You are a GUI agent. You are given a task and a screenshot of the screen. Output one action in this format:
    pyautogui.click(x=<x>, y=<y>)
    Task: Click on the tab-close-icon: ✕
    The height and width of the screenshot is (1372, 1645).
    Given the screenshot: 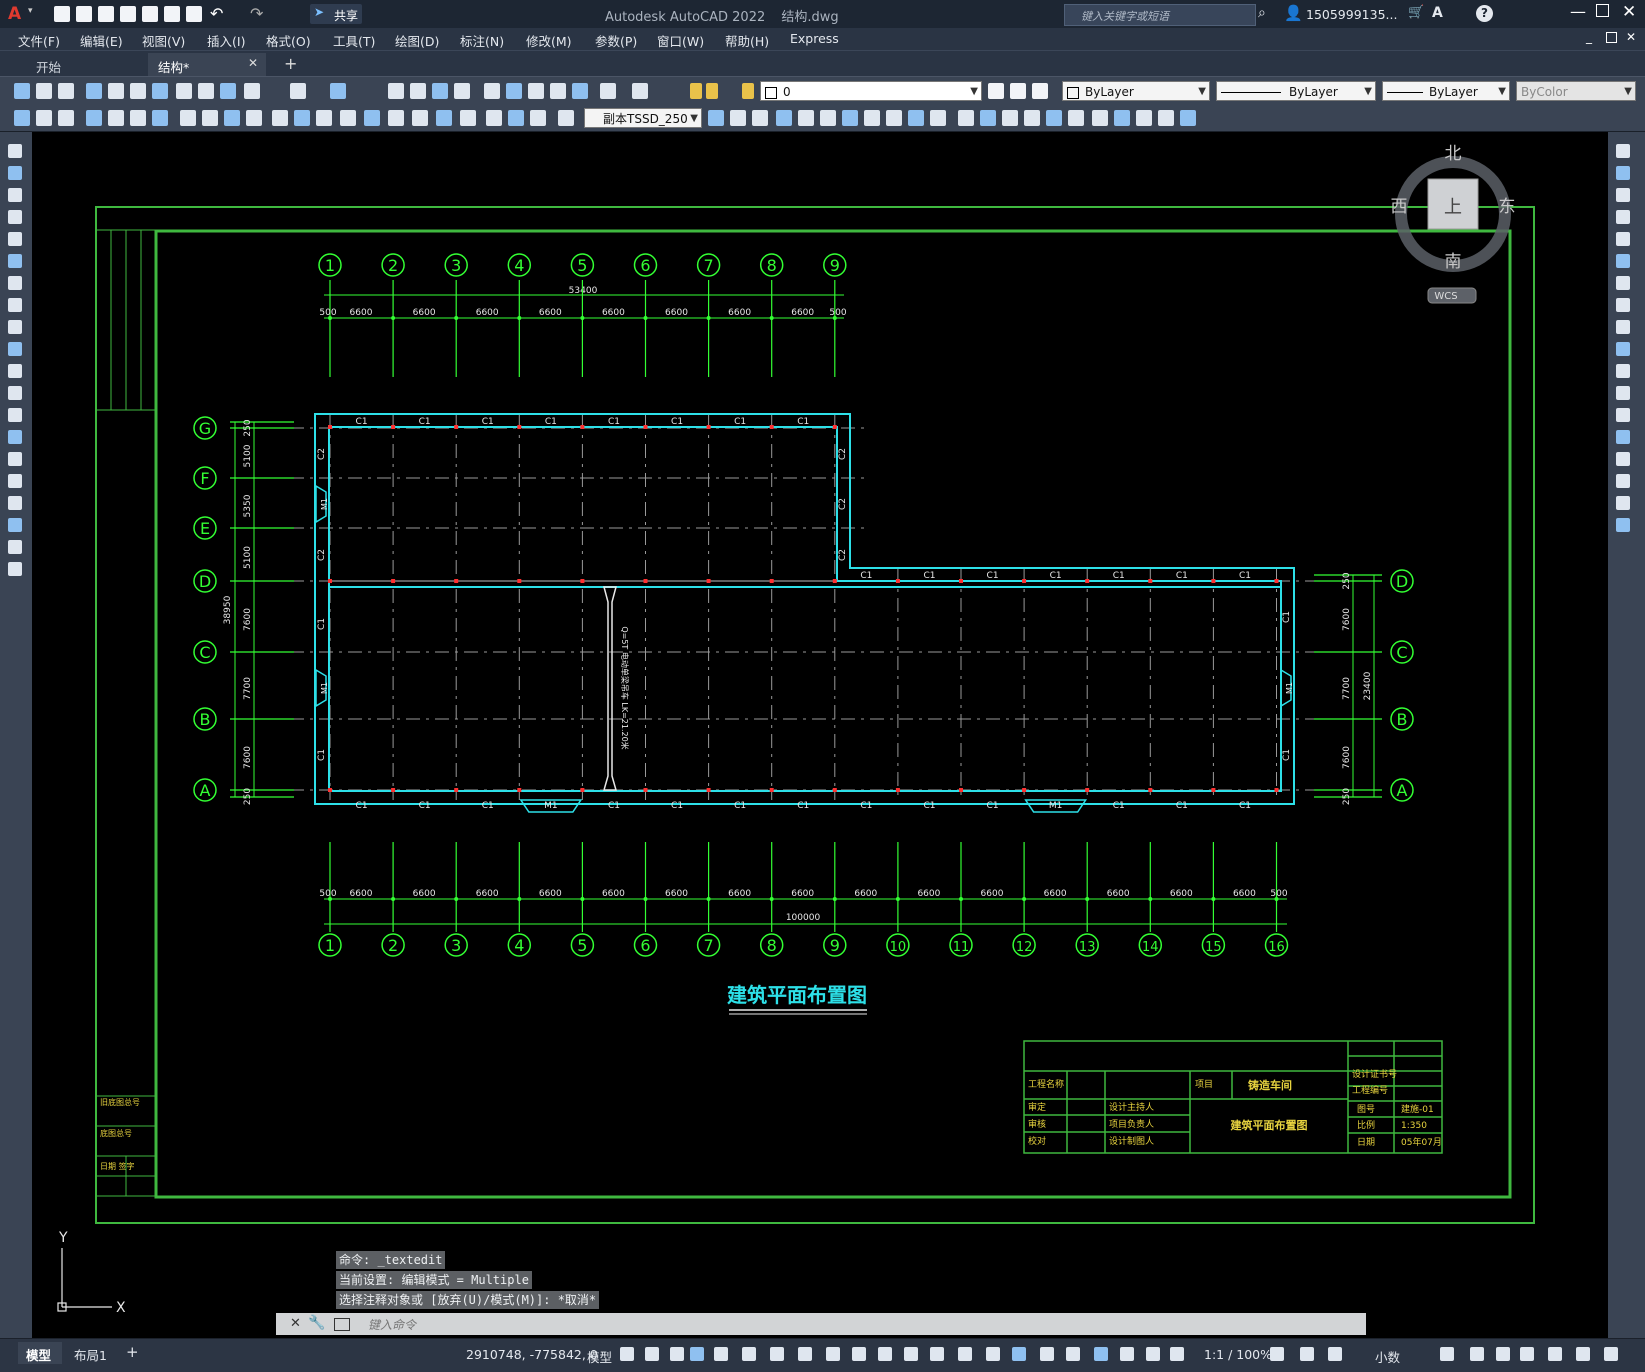 What is the action you would take?
    pyautogui.click(x=253, y=63)
    